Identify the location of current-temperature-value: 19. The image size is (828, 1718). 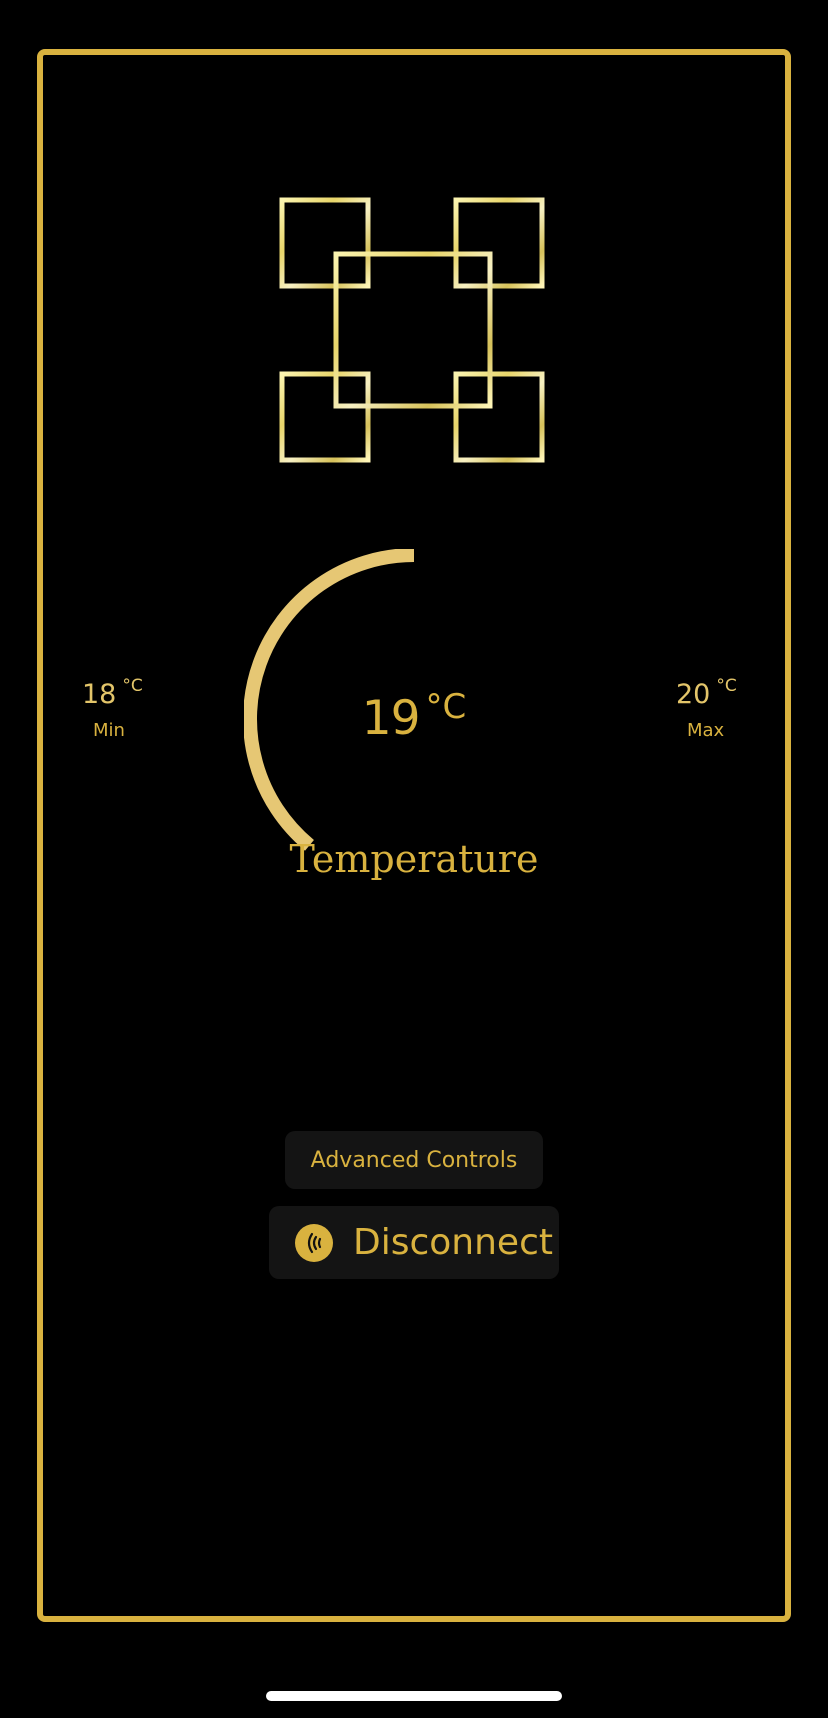
(391, 718).